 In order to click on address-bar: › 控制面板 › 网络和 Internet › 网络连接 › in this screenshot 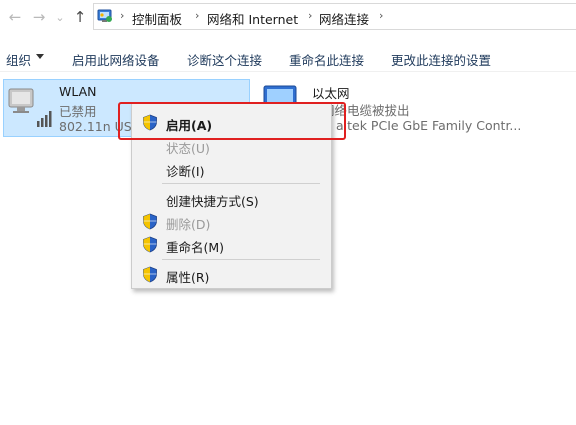, I will do `click(334, 16)`.